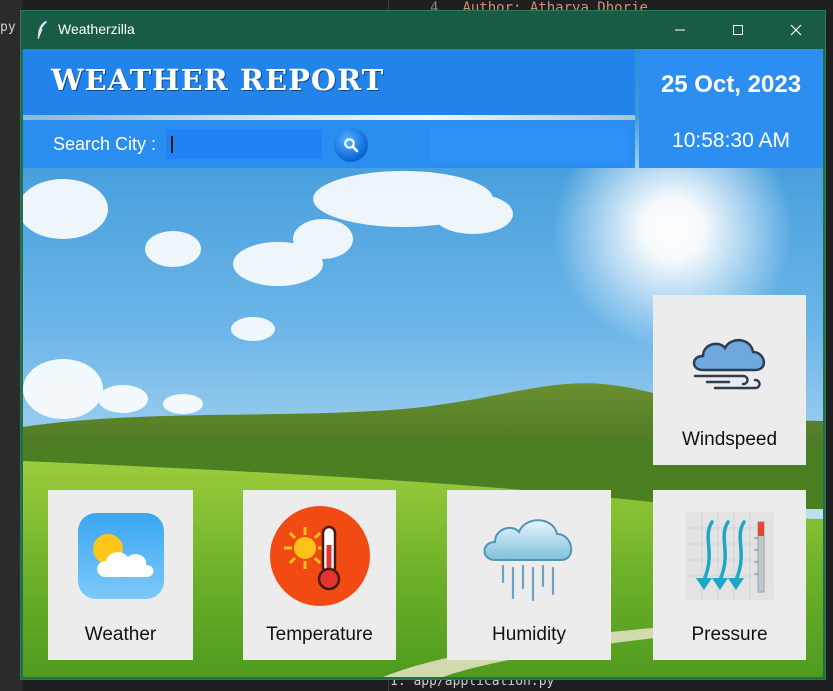 The image size is (833, 691). Describe the element at coordinates (11, 345) in the screenshot. I see `editor-left-panel: py` at that location.